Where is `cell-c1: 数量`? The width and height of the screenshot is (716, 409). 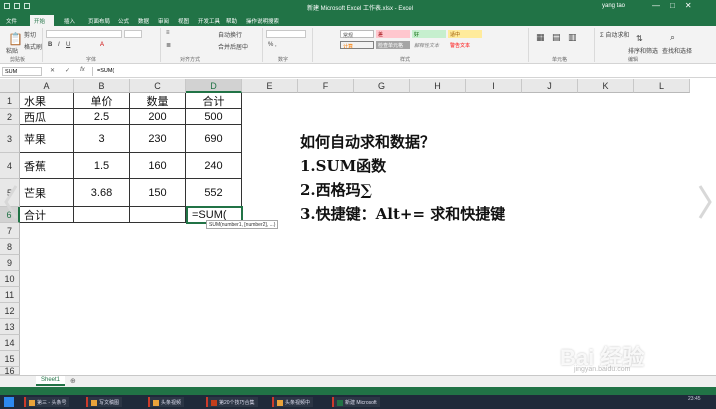
cell-c1: 数量 is located at coordinates (158, 101).